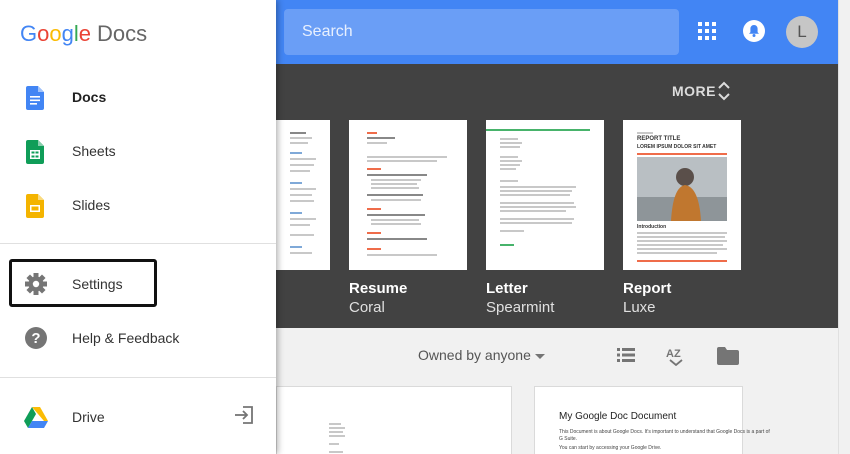  What do you see at coordinates (728, 356) in the screenshot?
I see `folder-icon` at bounding box center [728, 356].